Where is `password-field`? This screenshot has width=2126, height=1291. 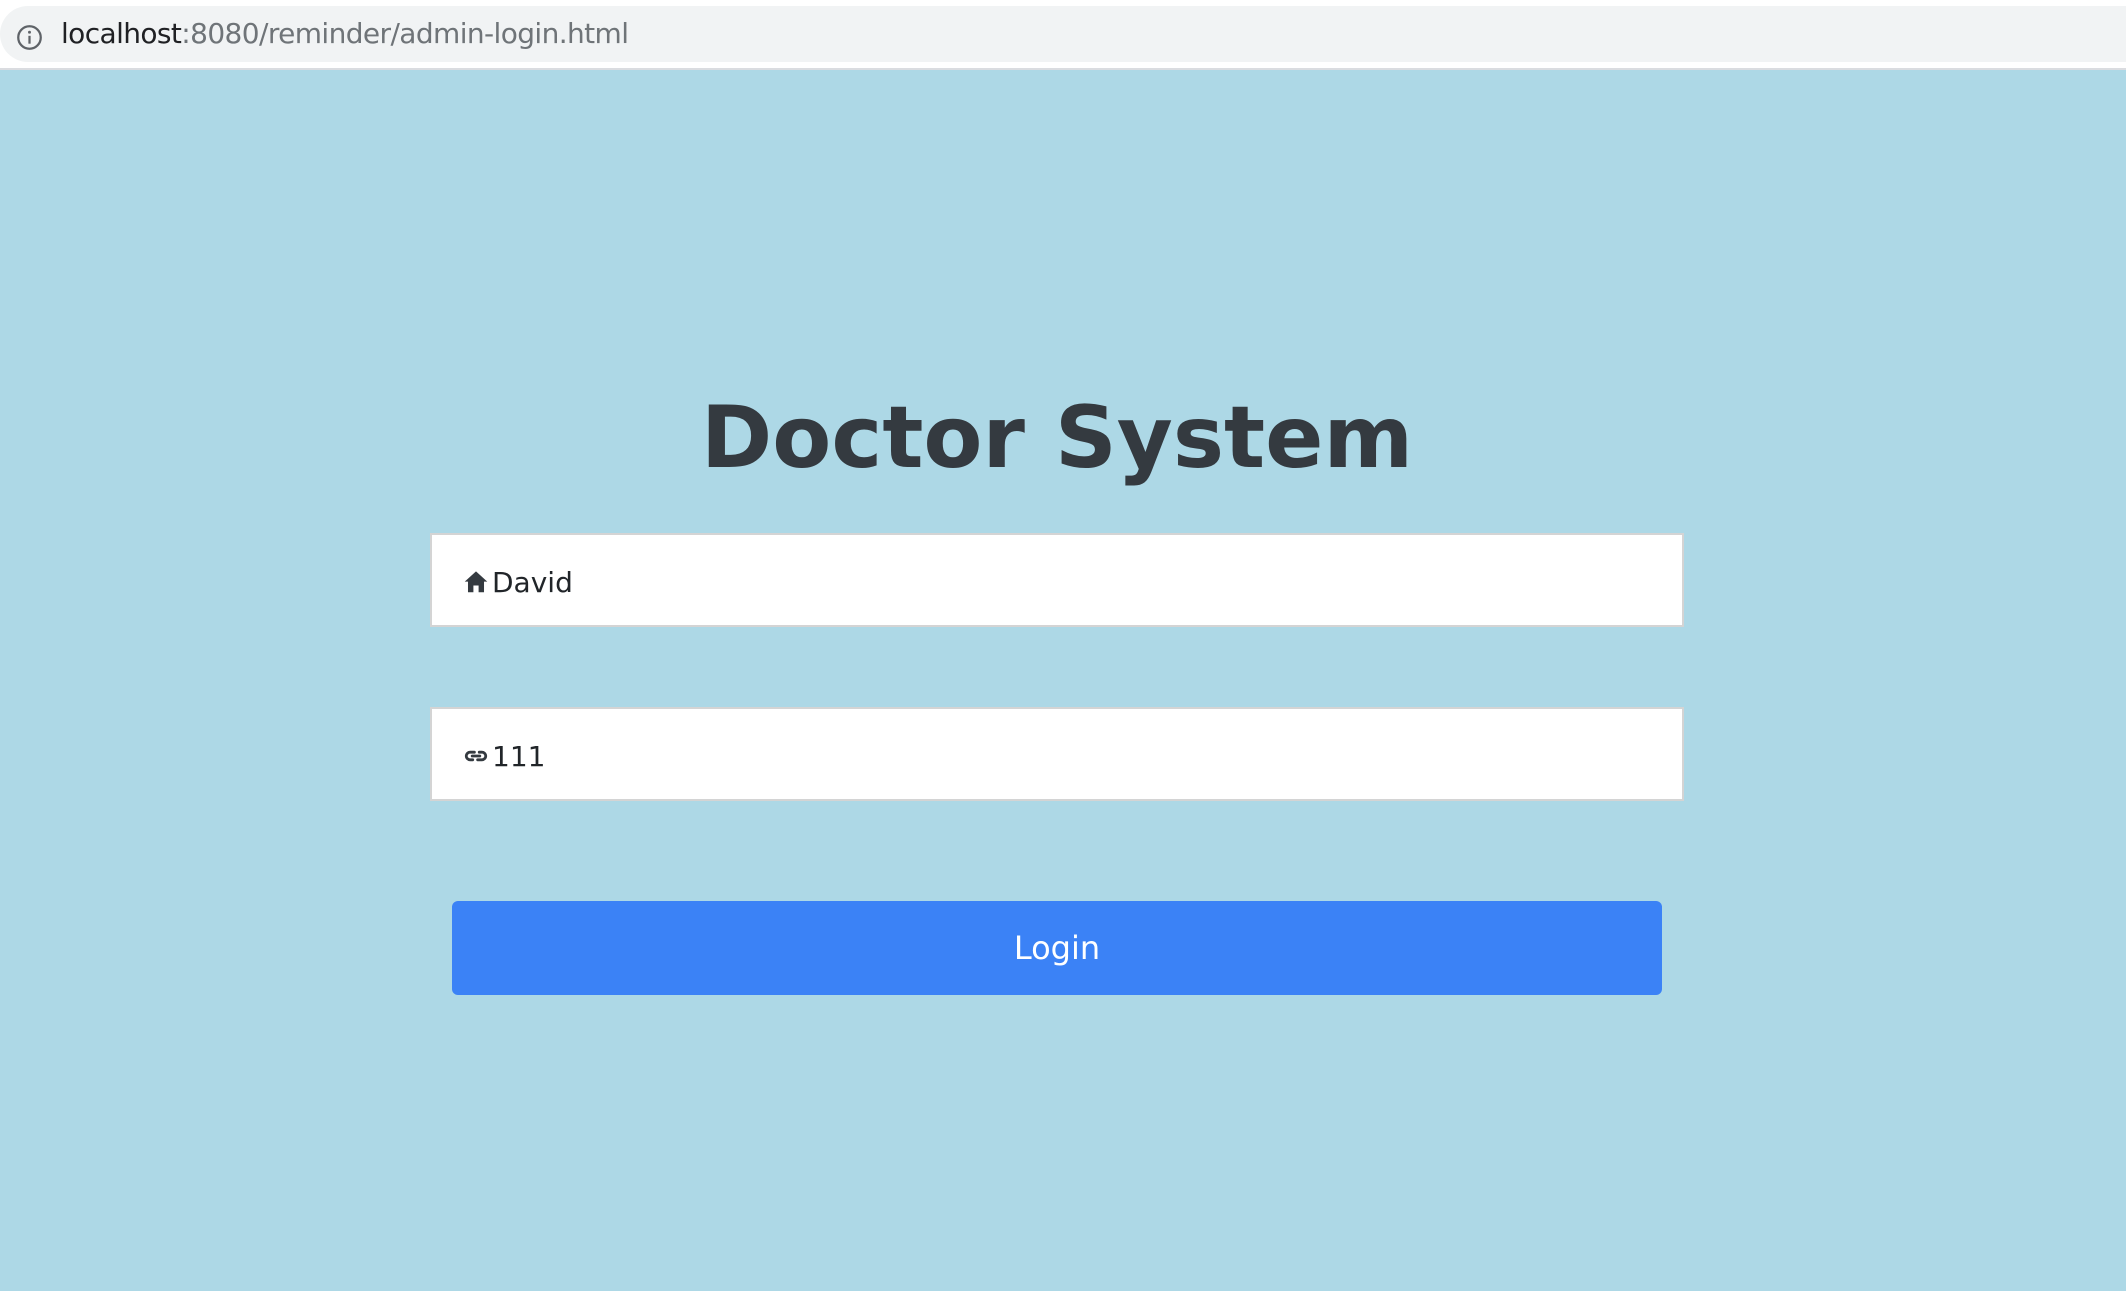 password-field is located at coordinates (1057, 754).